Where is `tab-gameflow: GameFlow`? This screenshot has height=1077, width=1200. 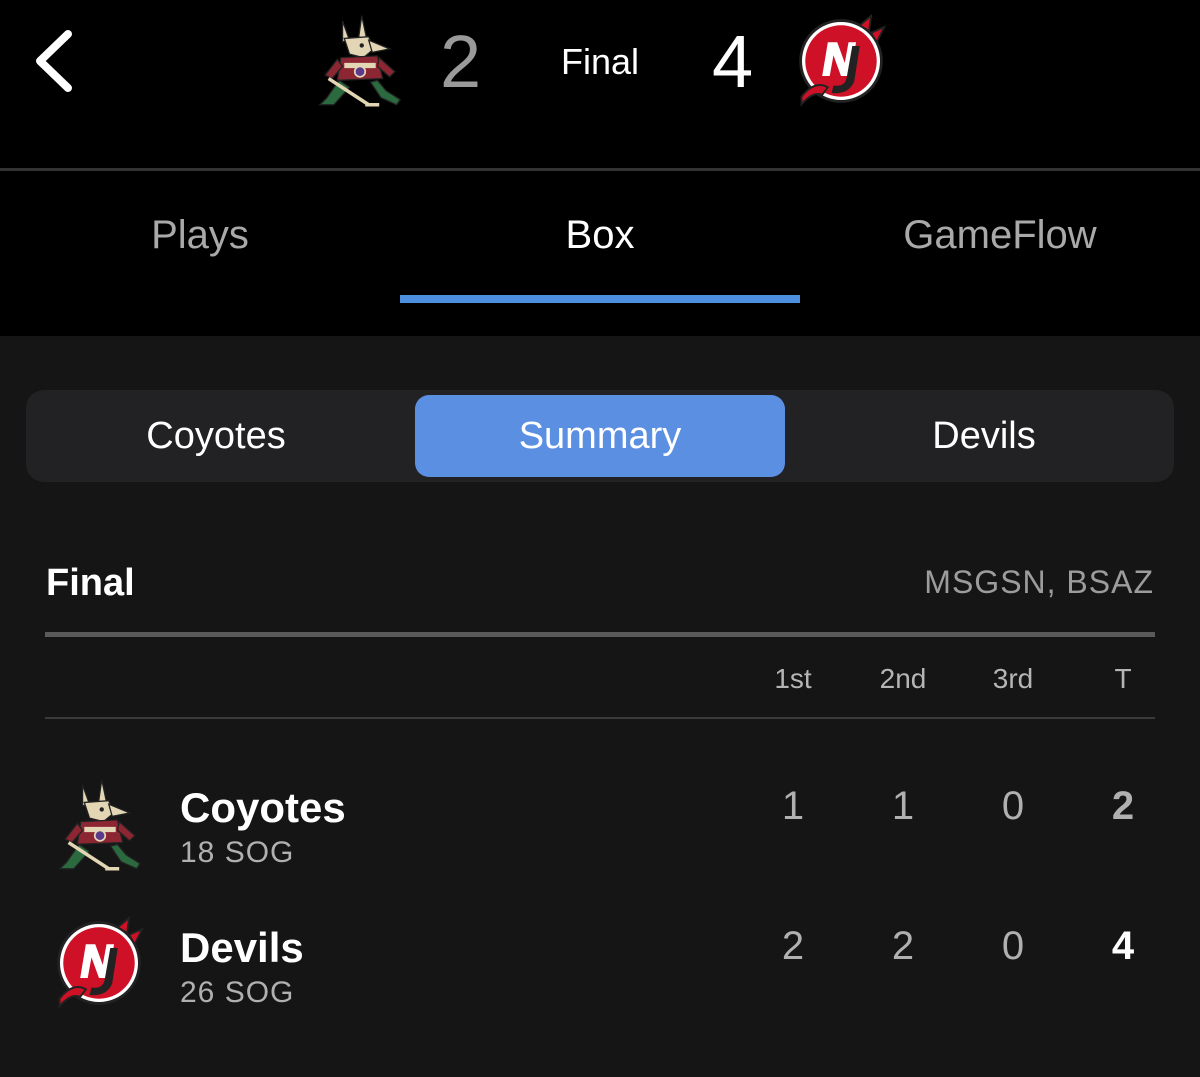
tab-gameflow: GameFlow is located at coordinates (1000, 235).